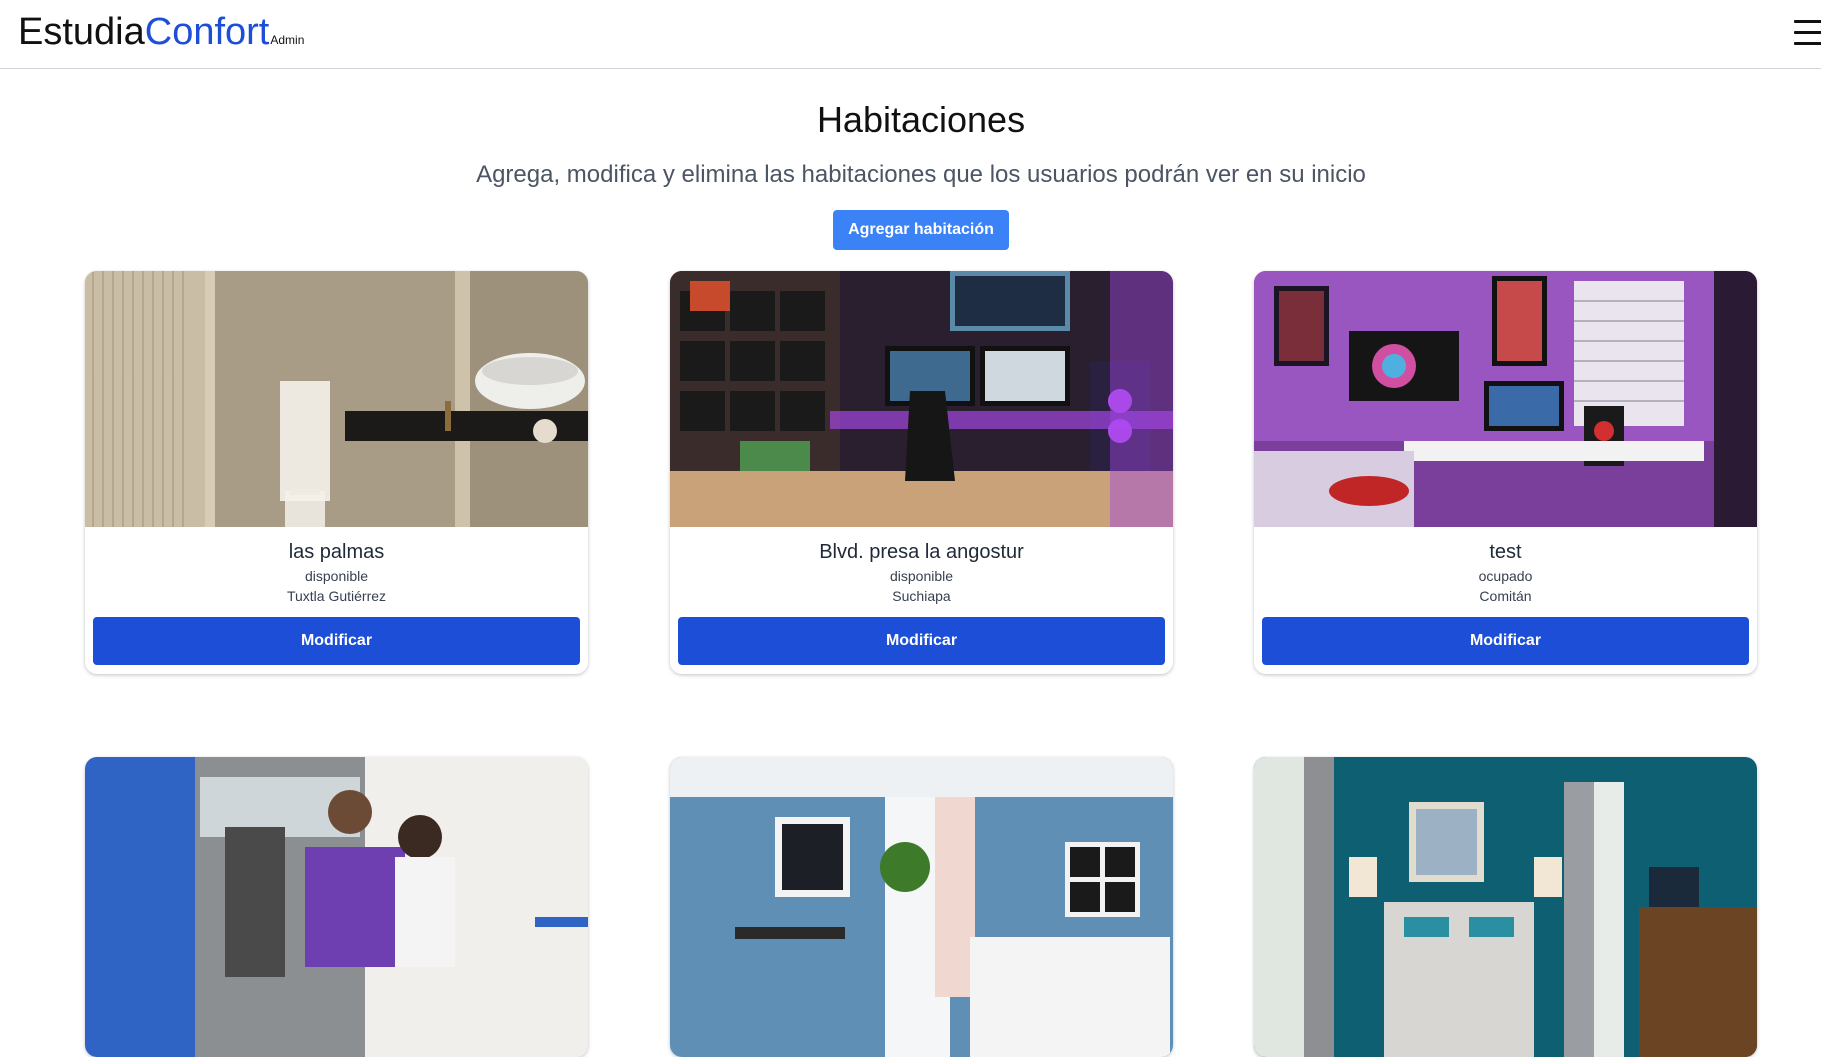 This screenshot has height=1057, width=1821. Describe the element at coordinates (287, 40) in the screenshot. I see `brand-suffix: Admin` at that location.